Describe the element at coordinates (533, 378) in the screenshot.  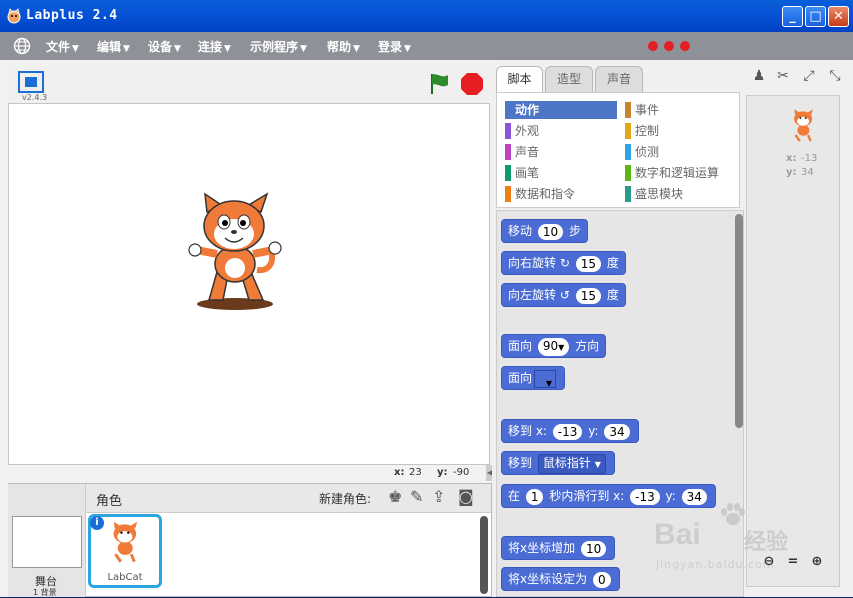
I see `block-point-towards: 面向 ▼` at that location.